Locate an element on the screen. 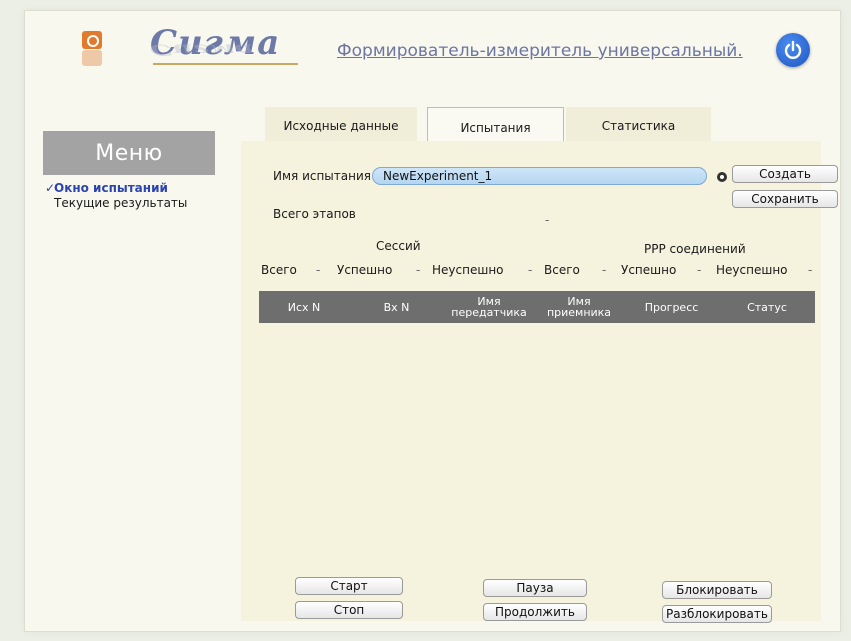 This screenshot has width=851, height=641. power-button is located at coordinates (793, 50).